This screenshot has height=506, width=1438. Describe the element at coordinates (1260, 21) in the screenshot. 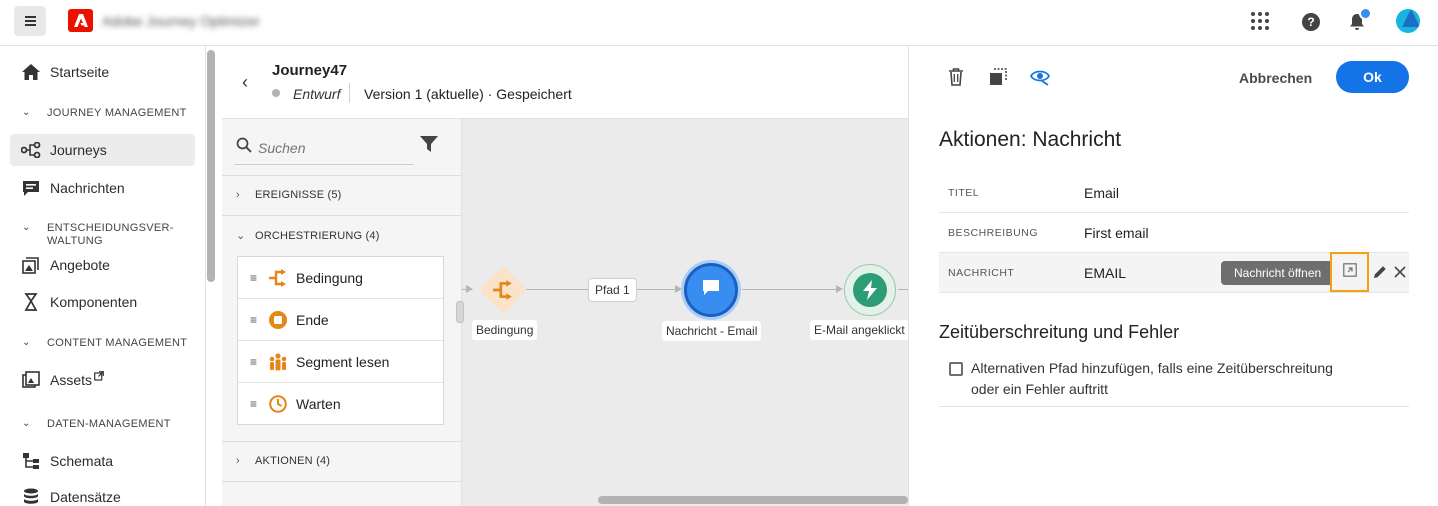

I see `apps-grid-icon` at that location.